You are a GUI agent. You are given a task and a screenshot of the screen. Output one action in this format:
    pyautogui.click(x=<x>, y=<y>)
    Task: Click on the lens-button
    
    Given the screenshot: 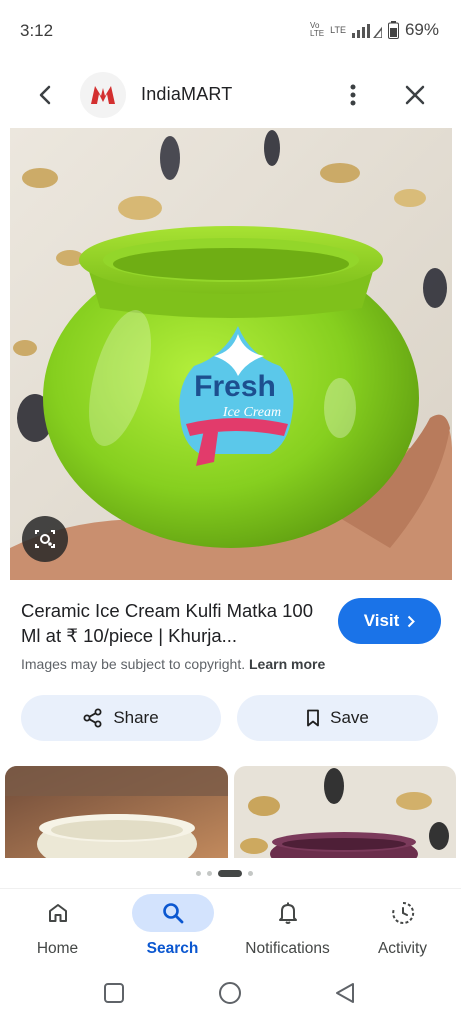 What is the action you would take?
    pyautogui.click(x=45, y=539)
    